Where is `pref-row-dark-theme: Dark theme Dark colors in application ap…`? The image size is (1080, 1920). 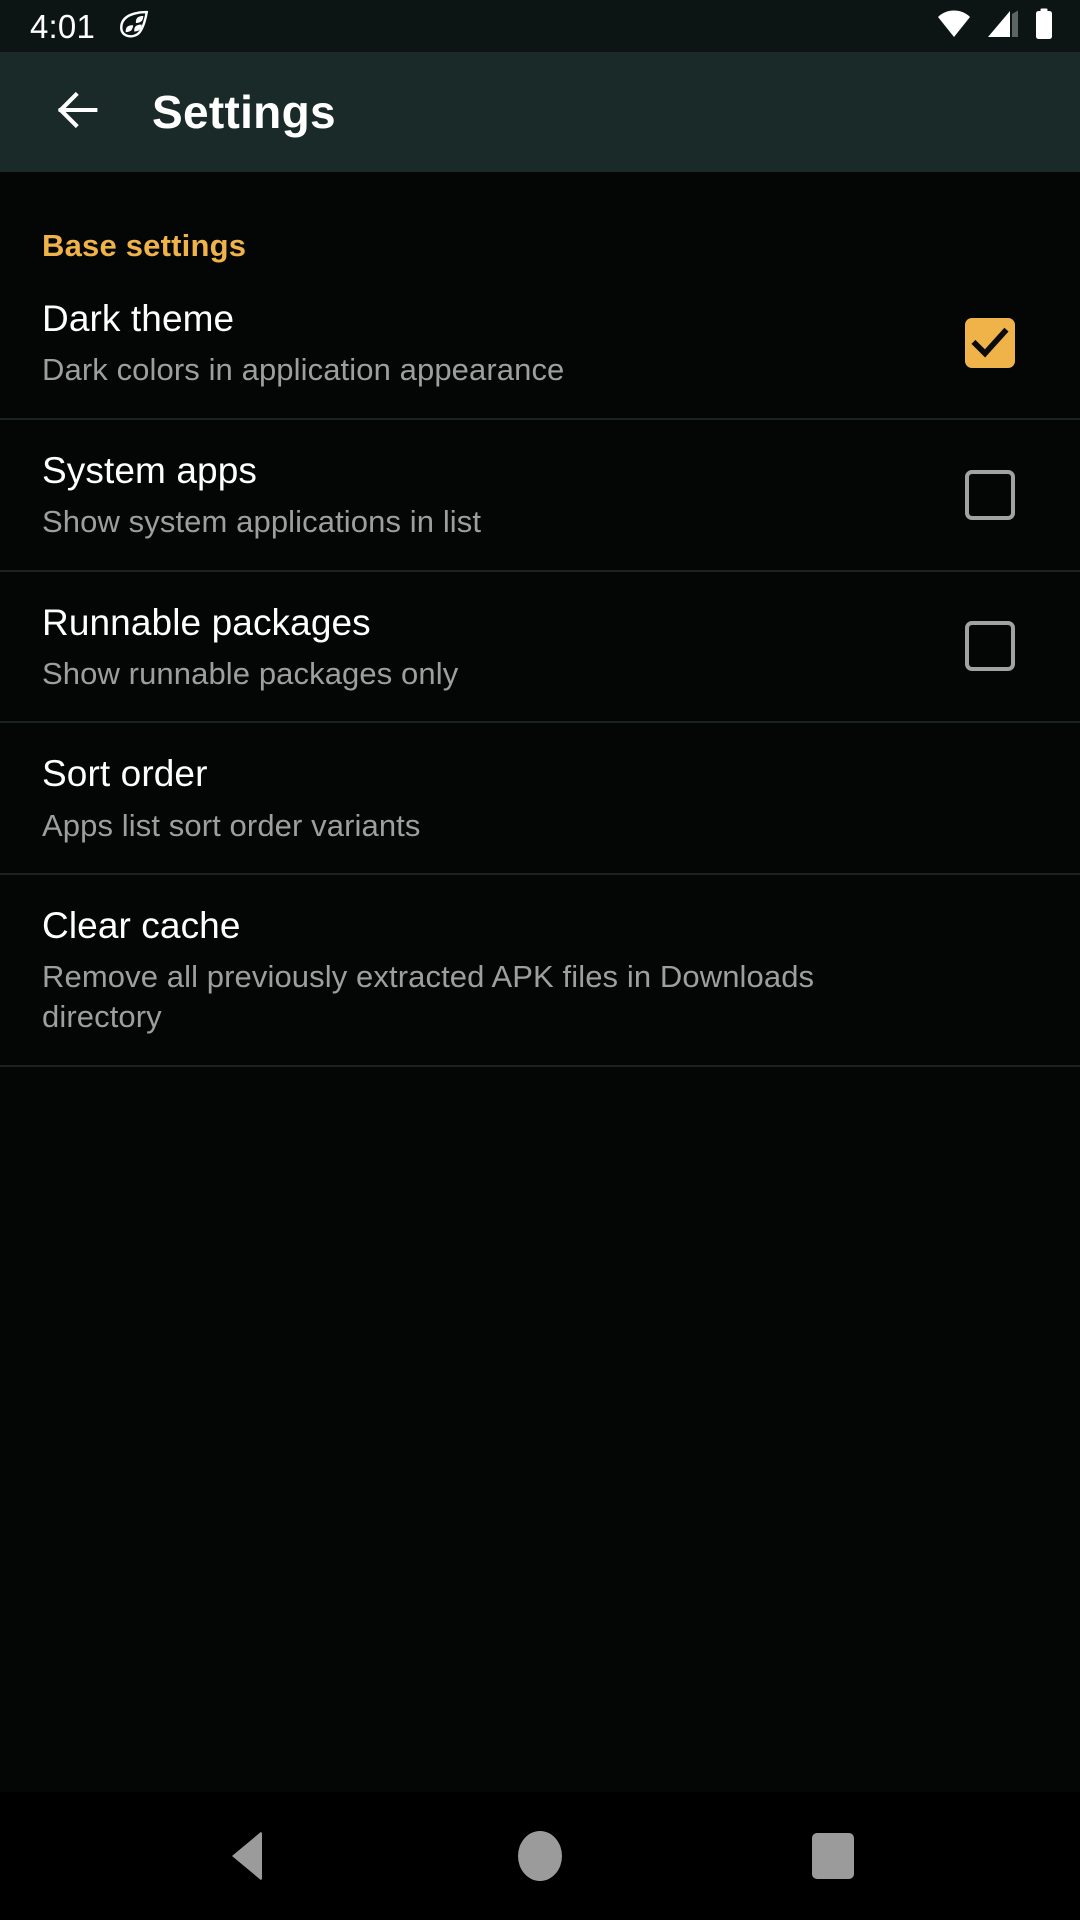
pref-row-dark-theme: Dark theme Dark colors in application ap… is located at coordinates (540, 342).